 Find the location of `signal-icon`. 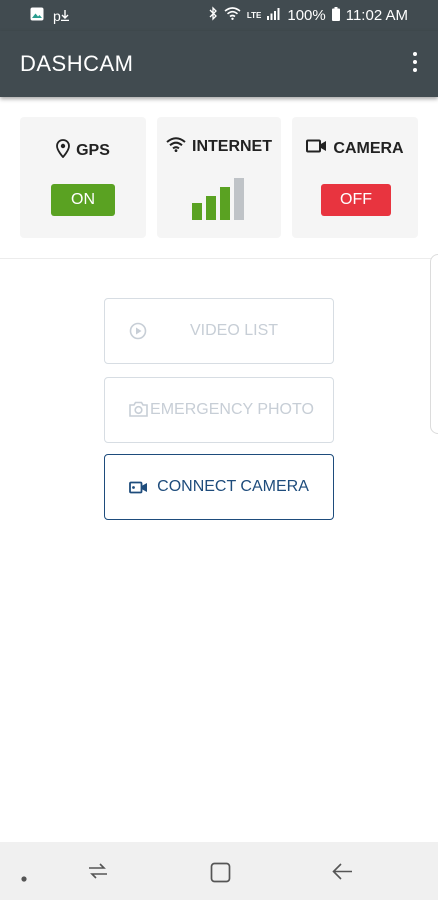

signal-icon is located at coordinates (274, 15).